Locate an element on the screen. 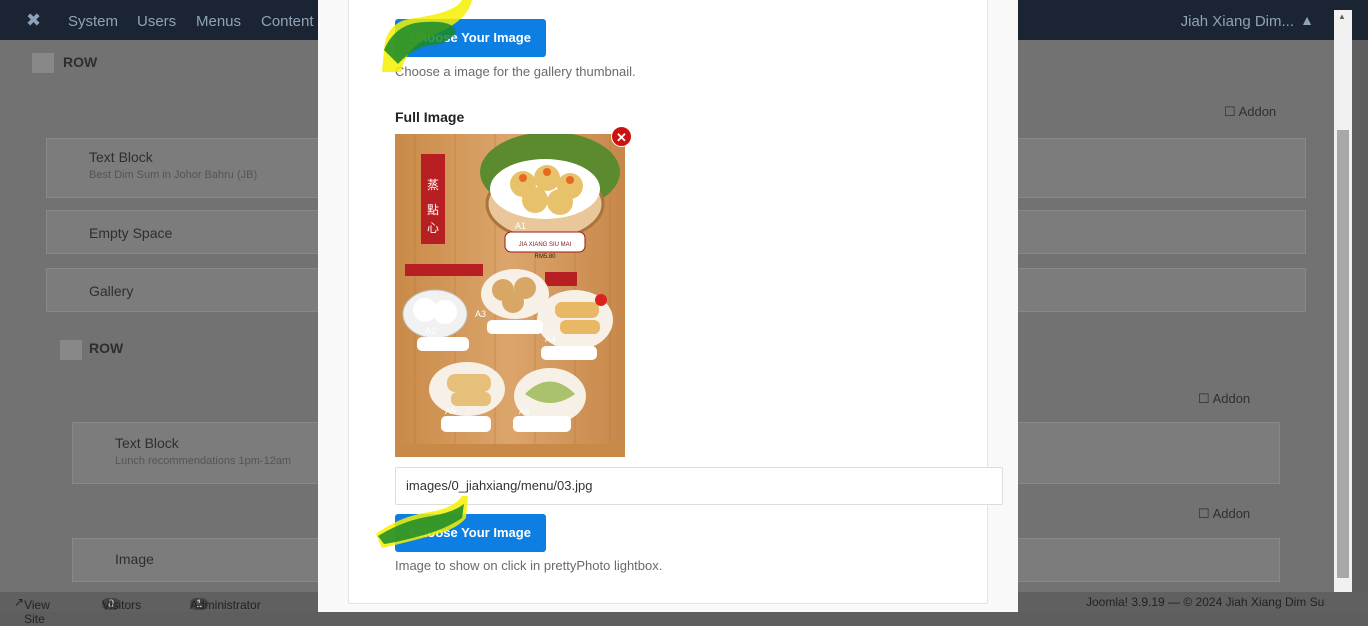 This screenshot has height=626, width=1368. scrollbar-thumb is located at coordinates (1343, 354).